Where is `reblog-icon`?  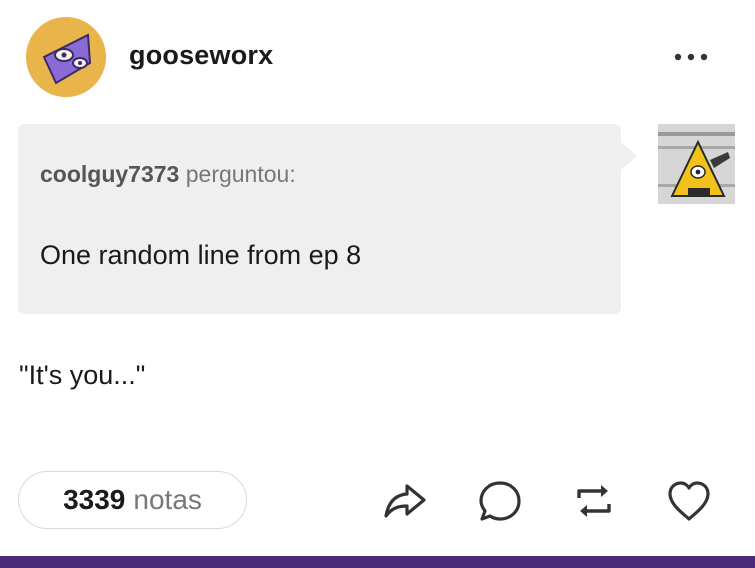 reblog-icon is located at coordinates (594, 501).